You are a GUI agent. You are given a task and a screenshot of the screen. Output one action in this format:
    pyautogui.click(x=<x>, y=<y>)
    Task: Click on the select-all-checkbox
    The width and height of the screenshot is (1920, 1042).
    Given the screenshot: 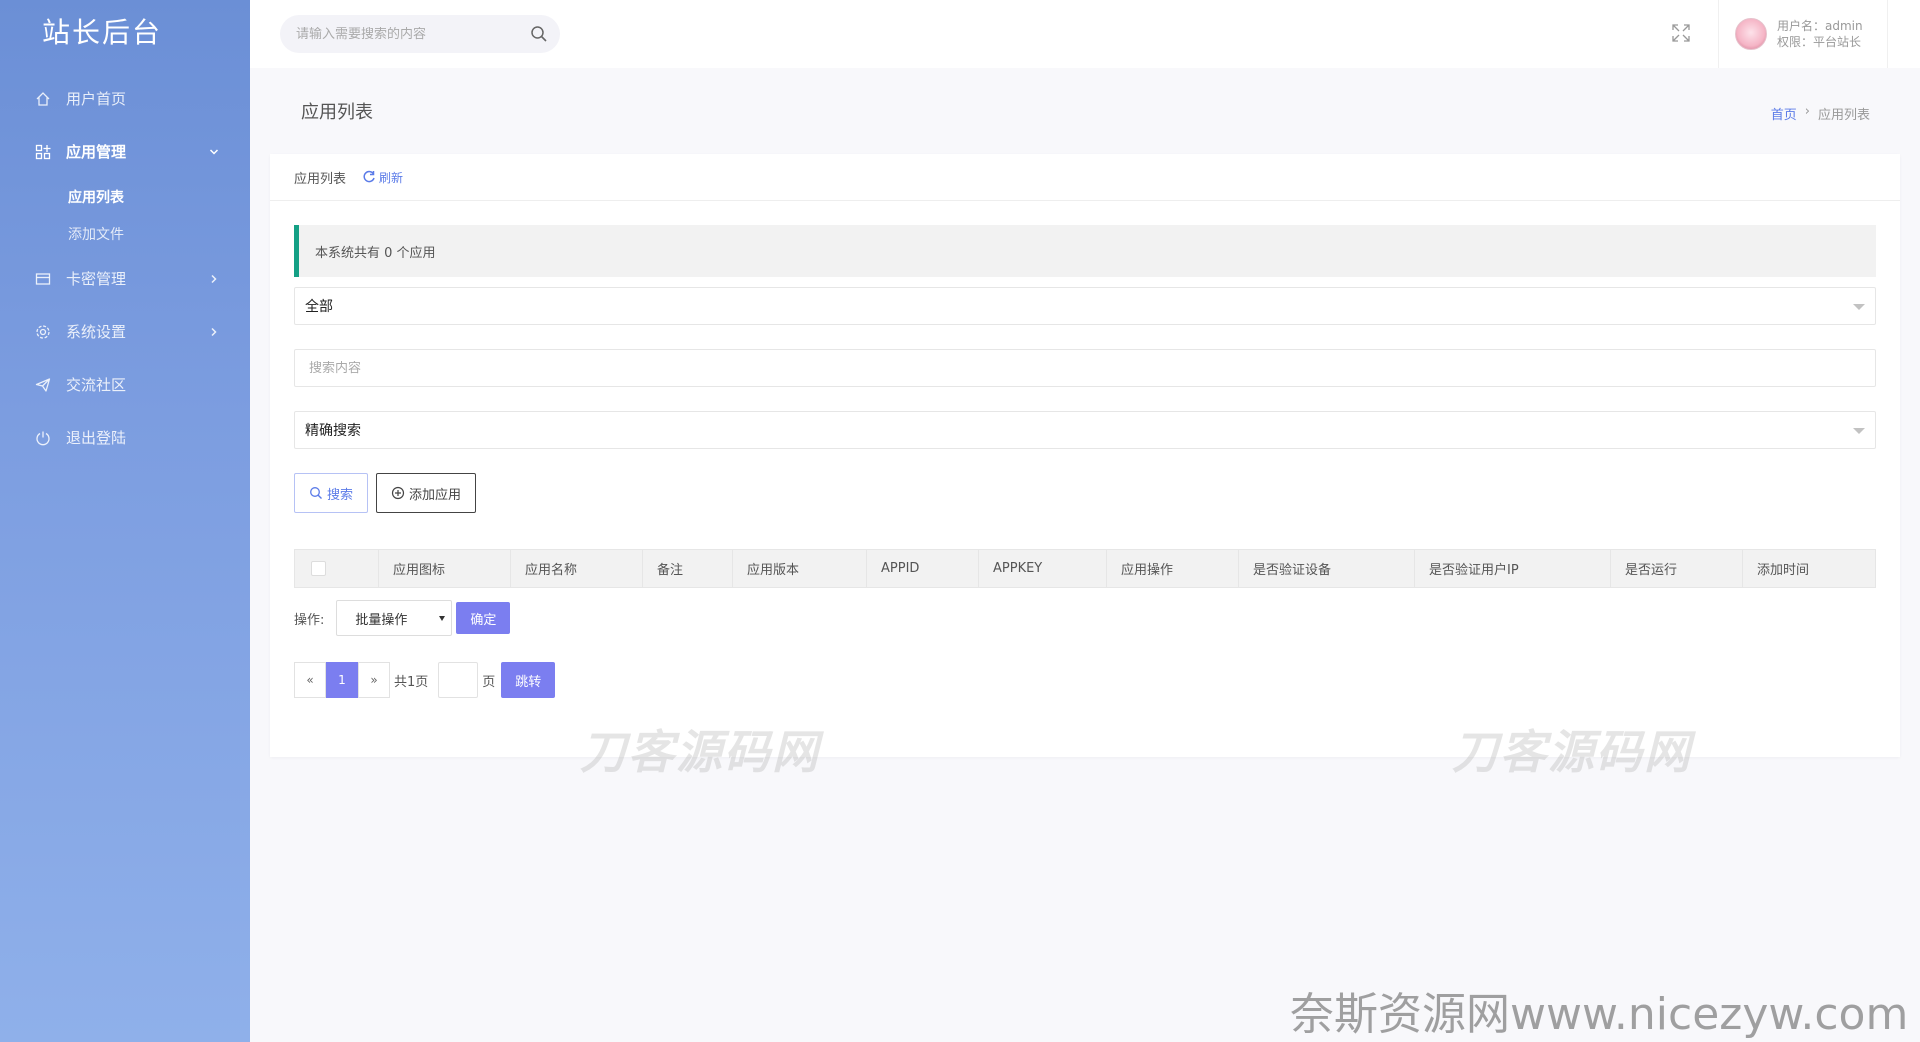 What is the action you would take?
    pyautogui.click(x=318, y=568)
    